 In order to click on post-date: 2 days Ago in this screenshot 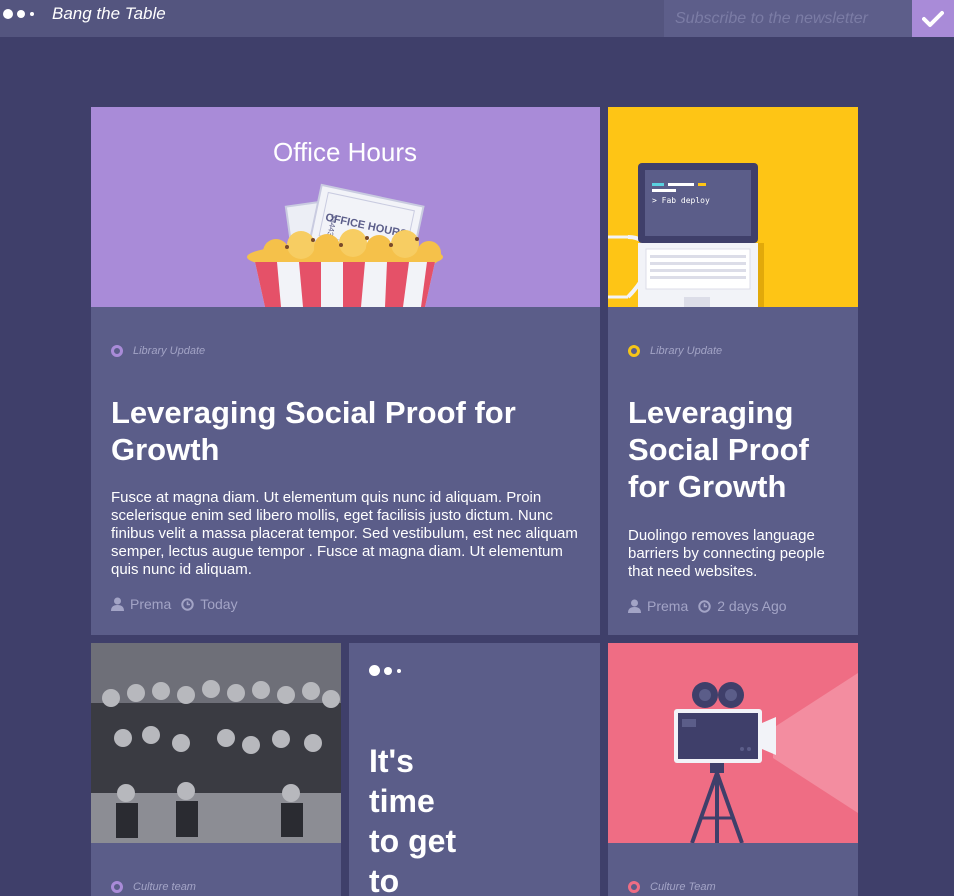, I will do `click(752, 606)`.